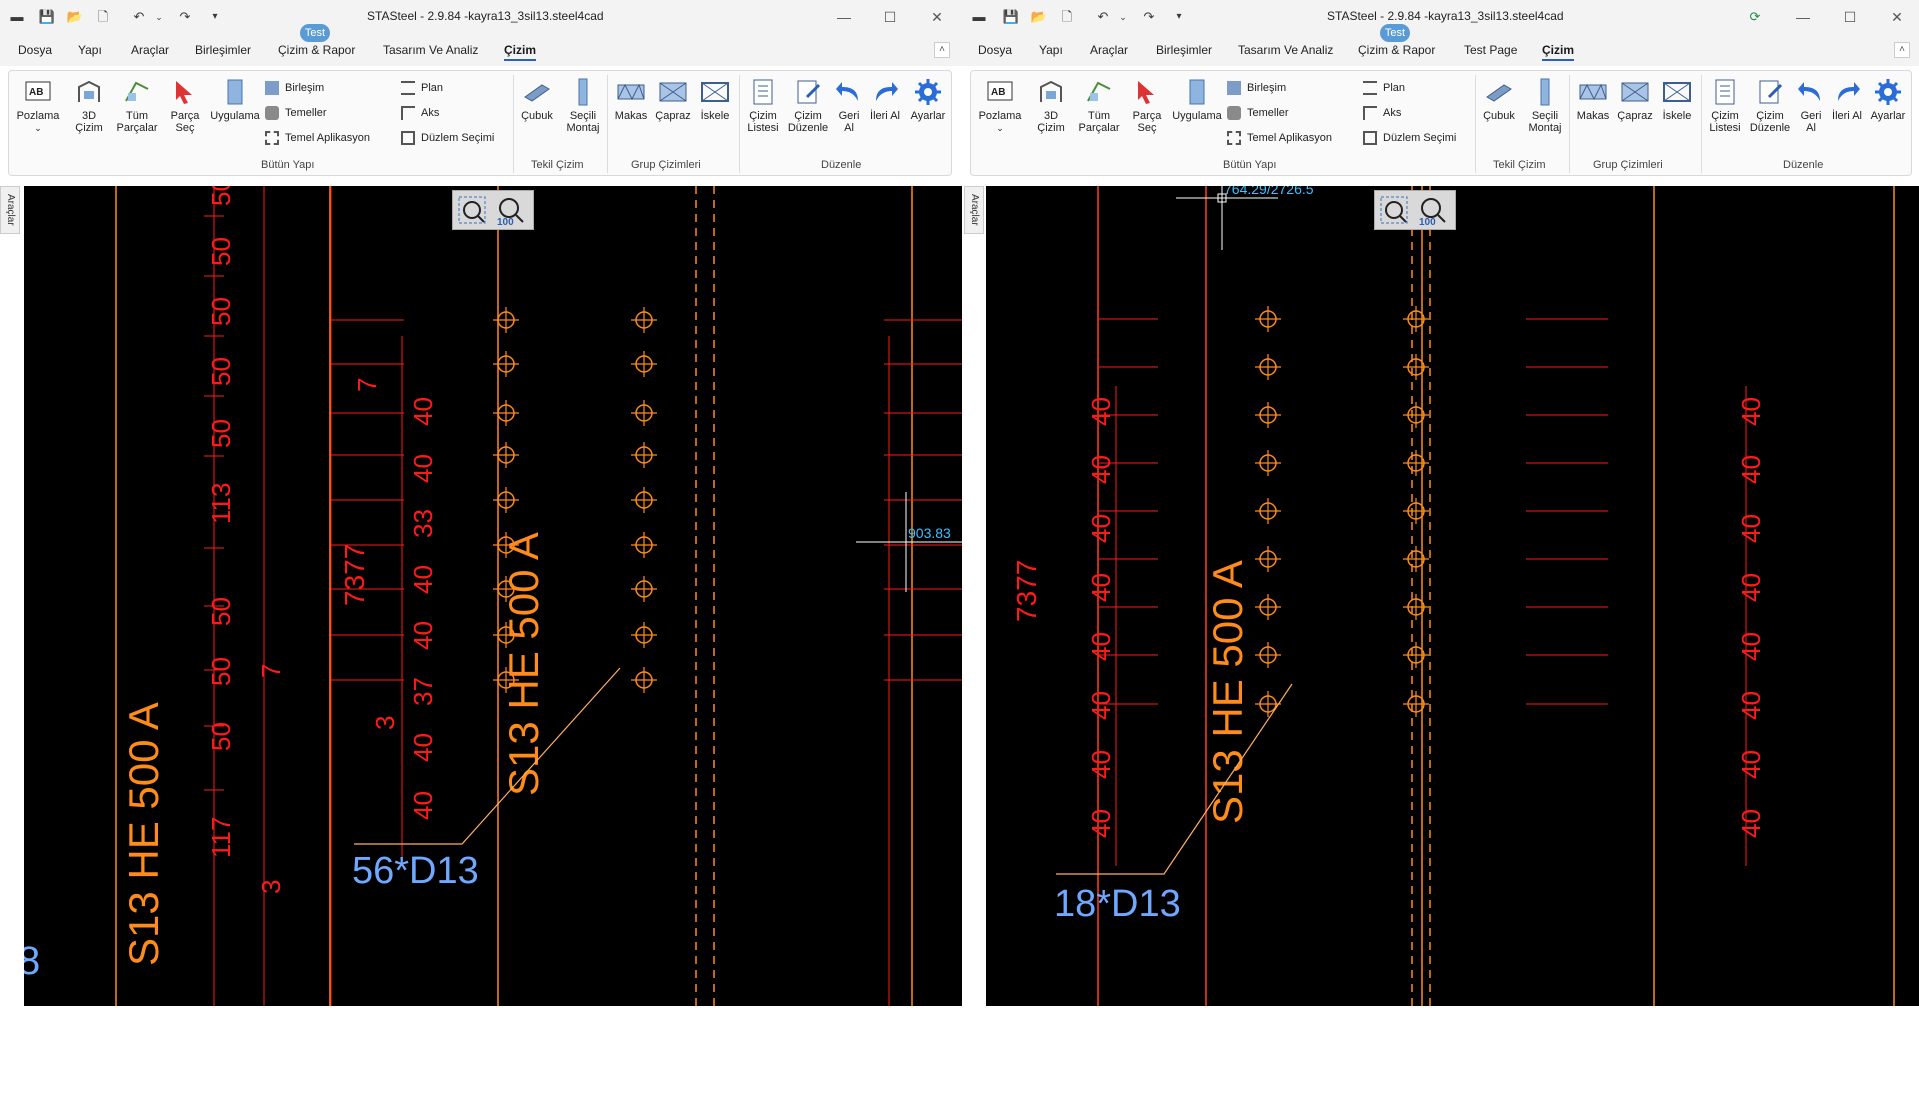 The image size is (1919, 1117). I want to click on bracing-icon, so click(673, 92).